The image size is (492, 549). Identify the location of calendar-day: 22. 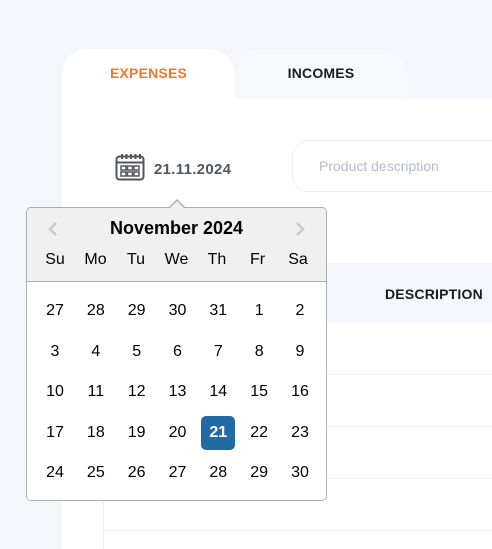
(259, 433).